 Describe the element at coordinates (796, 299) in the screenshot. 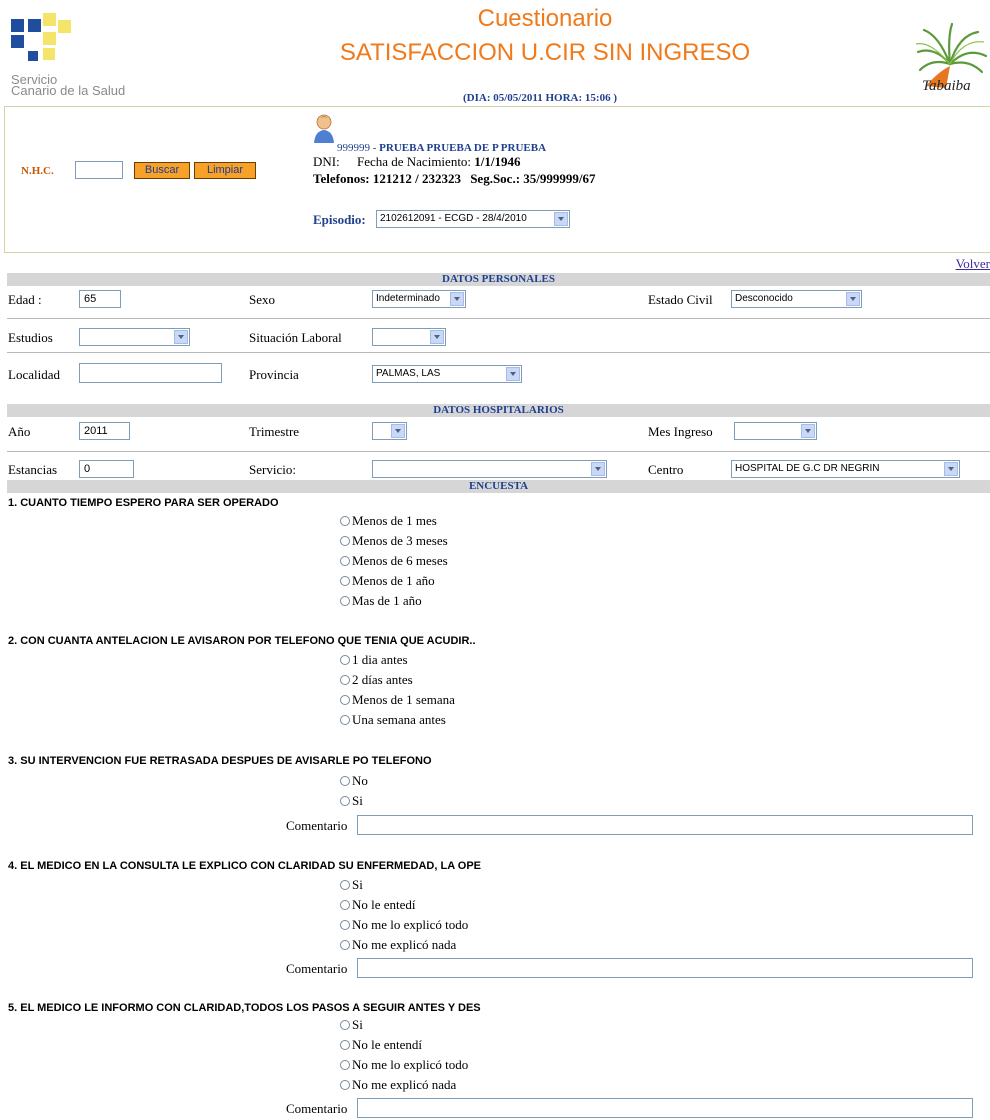

I see `estado-civil-select: Desconocido` at that location.